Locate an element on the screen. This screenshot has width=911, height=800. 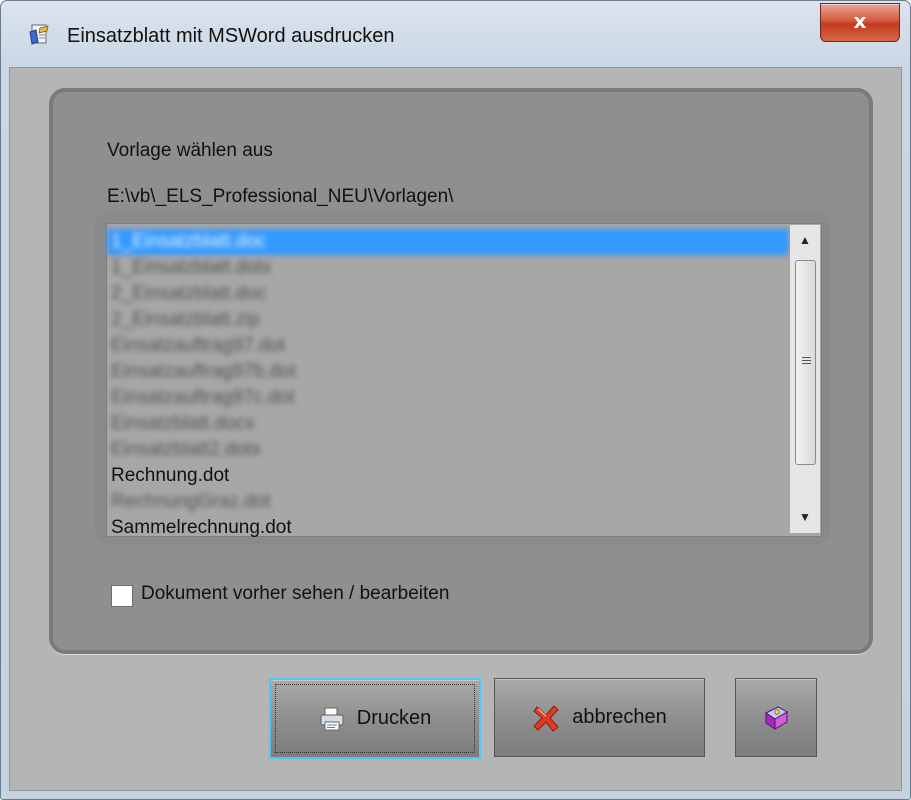
template-list-item: 1_Einsatzblatt.doc is located at coordinates (448, 242).